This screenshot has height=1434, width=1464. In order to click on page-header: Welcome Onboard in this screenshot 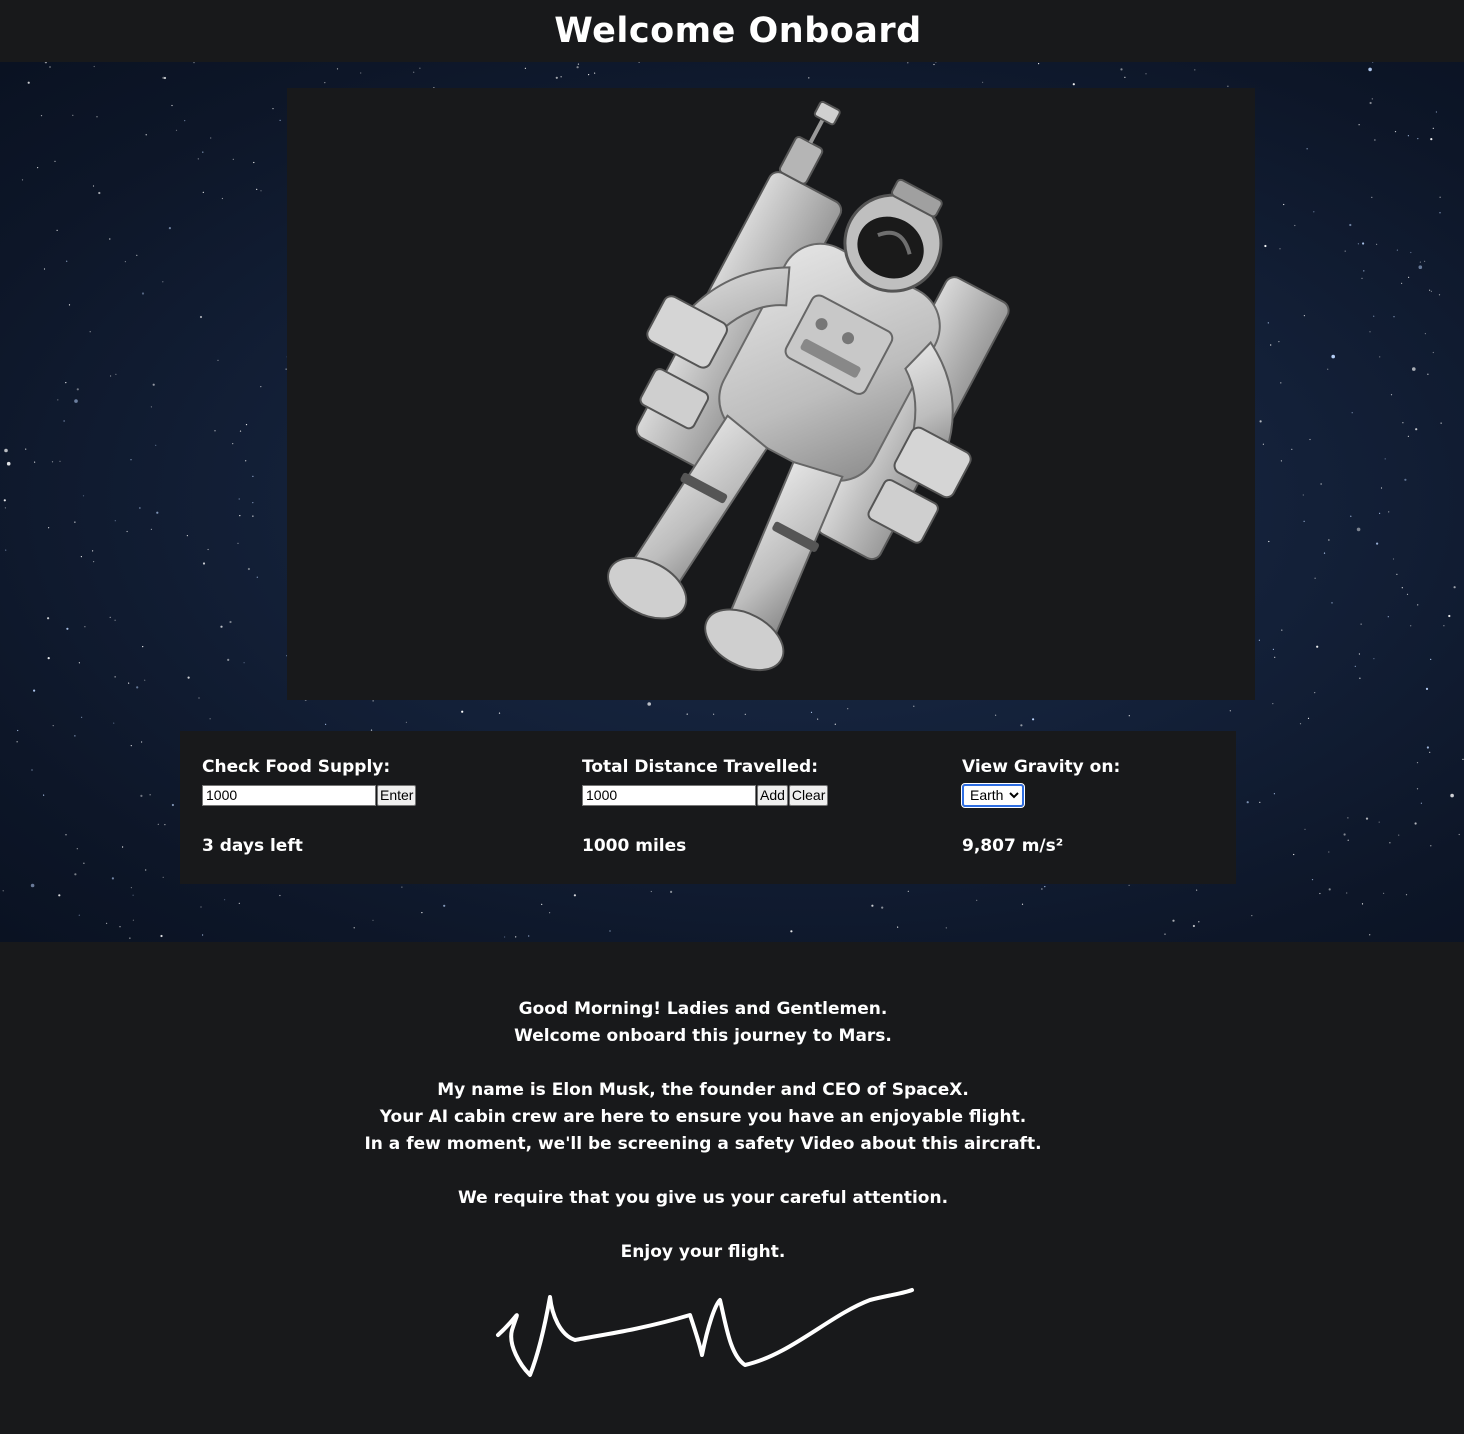, I will do `click(732, 31)`.